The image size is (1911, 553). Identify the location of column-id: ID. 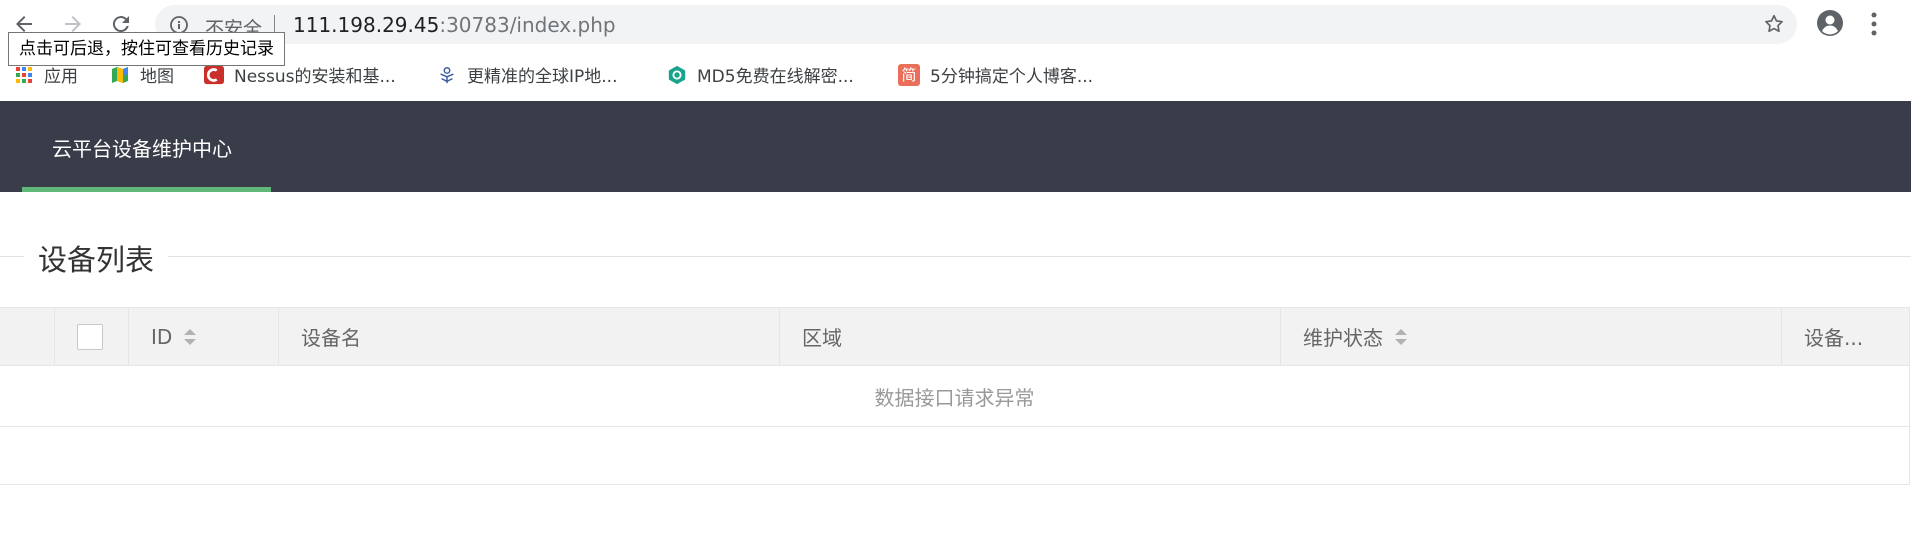
(204, 336).